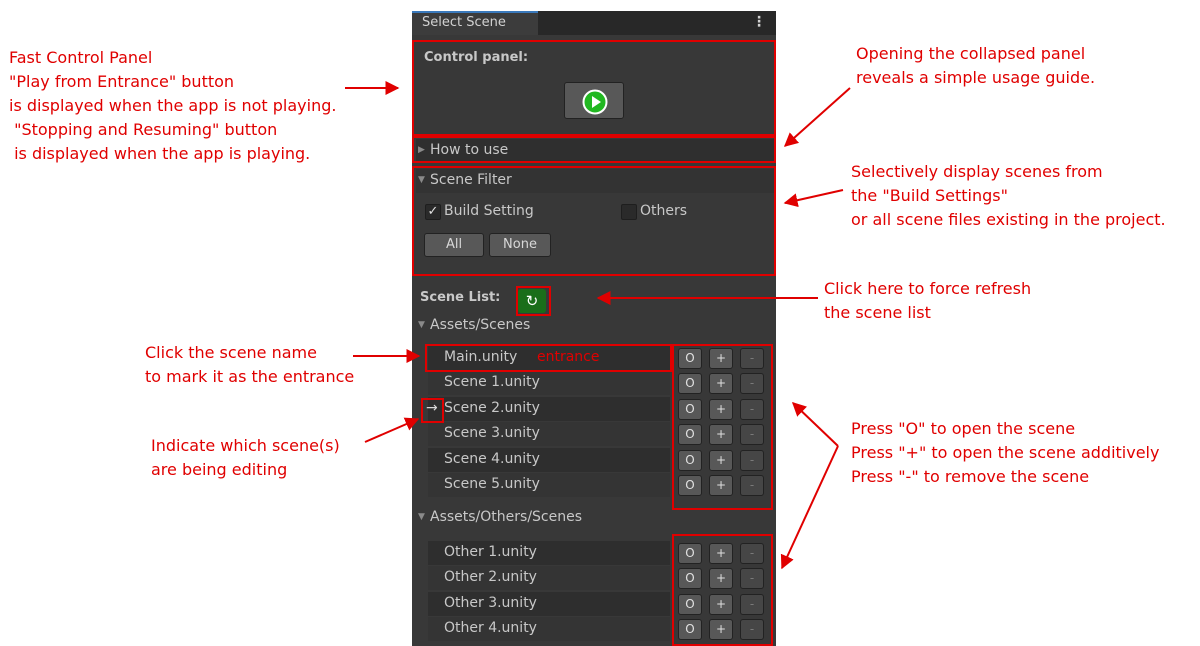 This screenshot has width=1200, height=646. Describe the element at coordinates (809, 507) in the screenshot. I see `arrow-buttons-down` at that location.